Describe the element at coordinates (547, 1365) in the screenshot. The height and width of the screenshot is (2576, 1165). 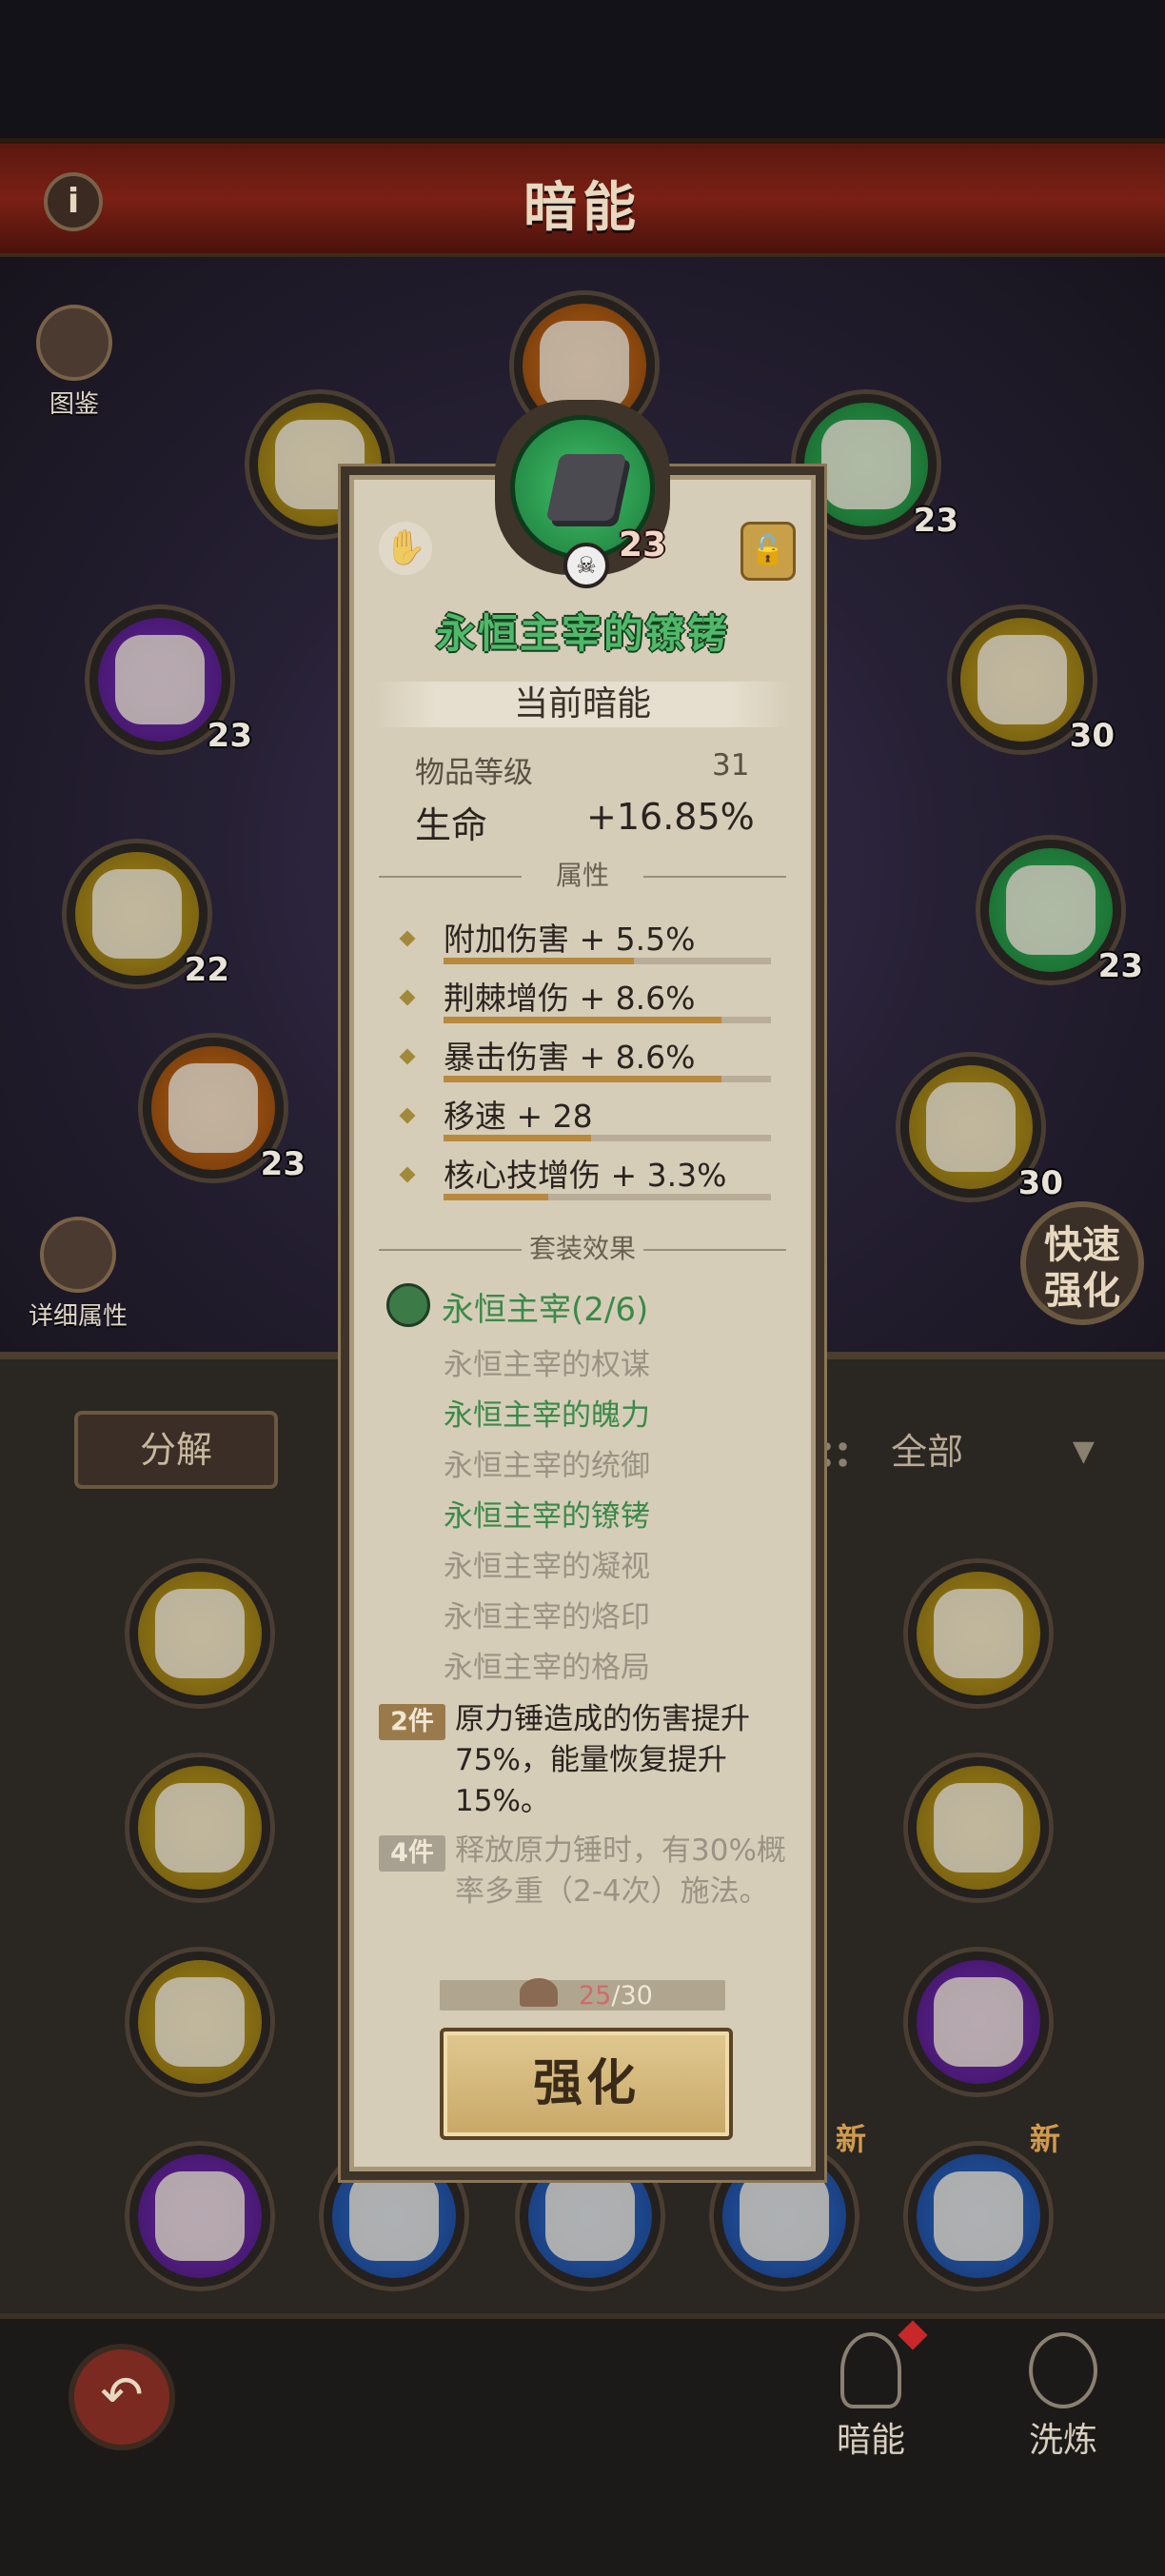
I see `set-piece: 永恒主宰的权谋` at that location.